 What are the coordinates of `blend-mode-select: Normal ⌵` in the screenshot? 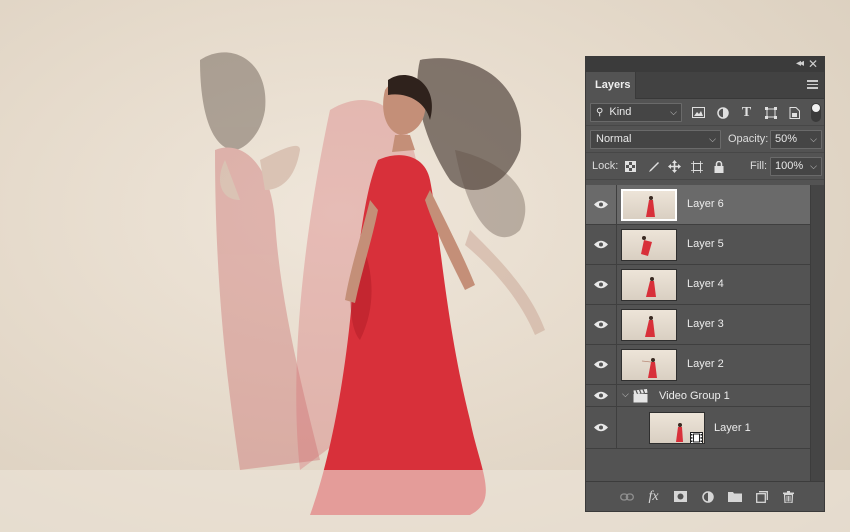 It's located at (655, 139).